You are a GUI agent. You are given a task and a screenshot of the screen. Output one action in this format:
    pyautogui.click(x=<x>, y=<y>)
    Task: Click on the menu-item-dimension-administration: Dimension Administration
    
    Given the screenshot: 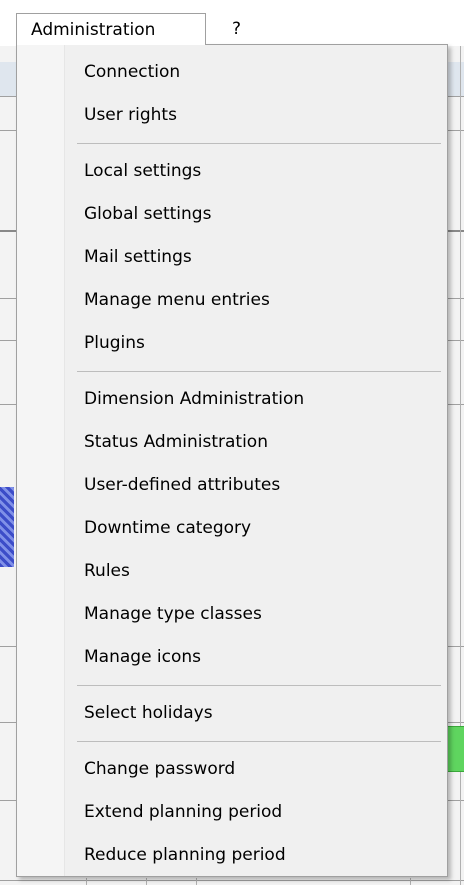 What is the action you would take?
    pyautogui.click(x=232, y=399)
    